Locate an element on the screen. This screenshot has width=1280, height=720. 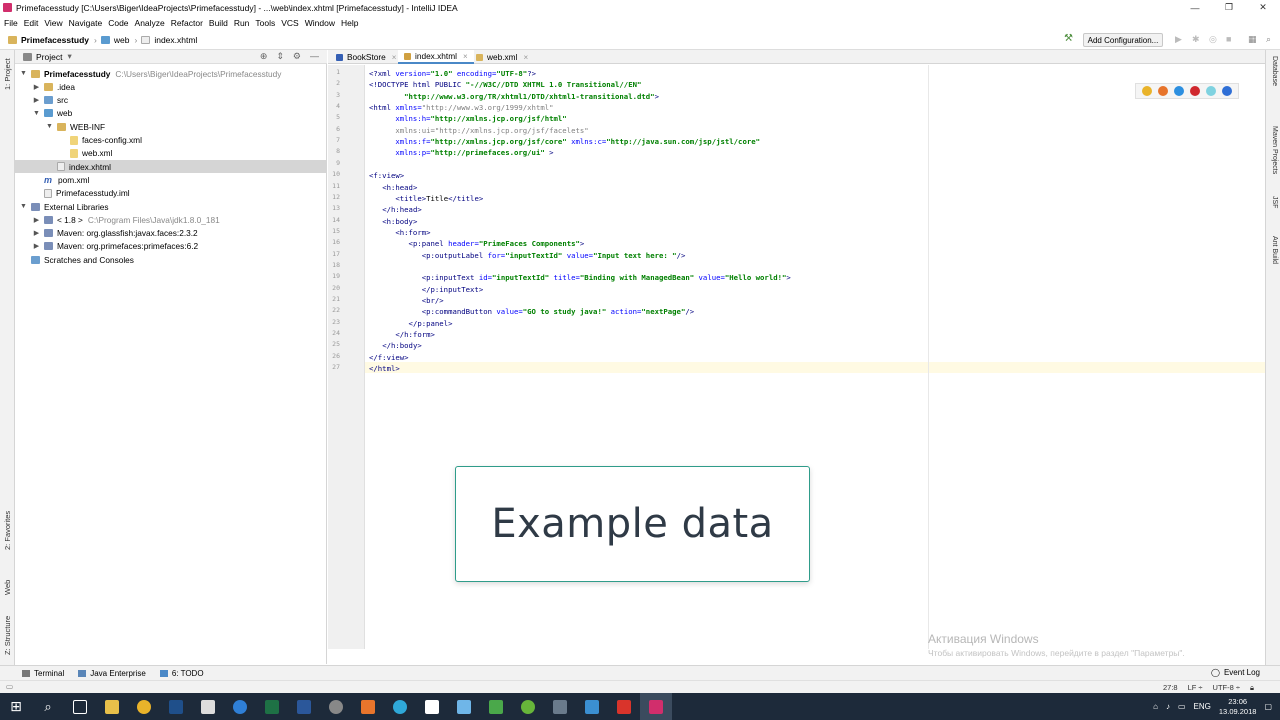
close-button: ✕ is located at coordinates (1263, 7).